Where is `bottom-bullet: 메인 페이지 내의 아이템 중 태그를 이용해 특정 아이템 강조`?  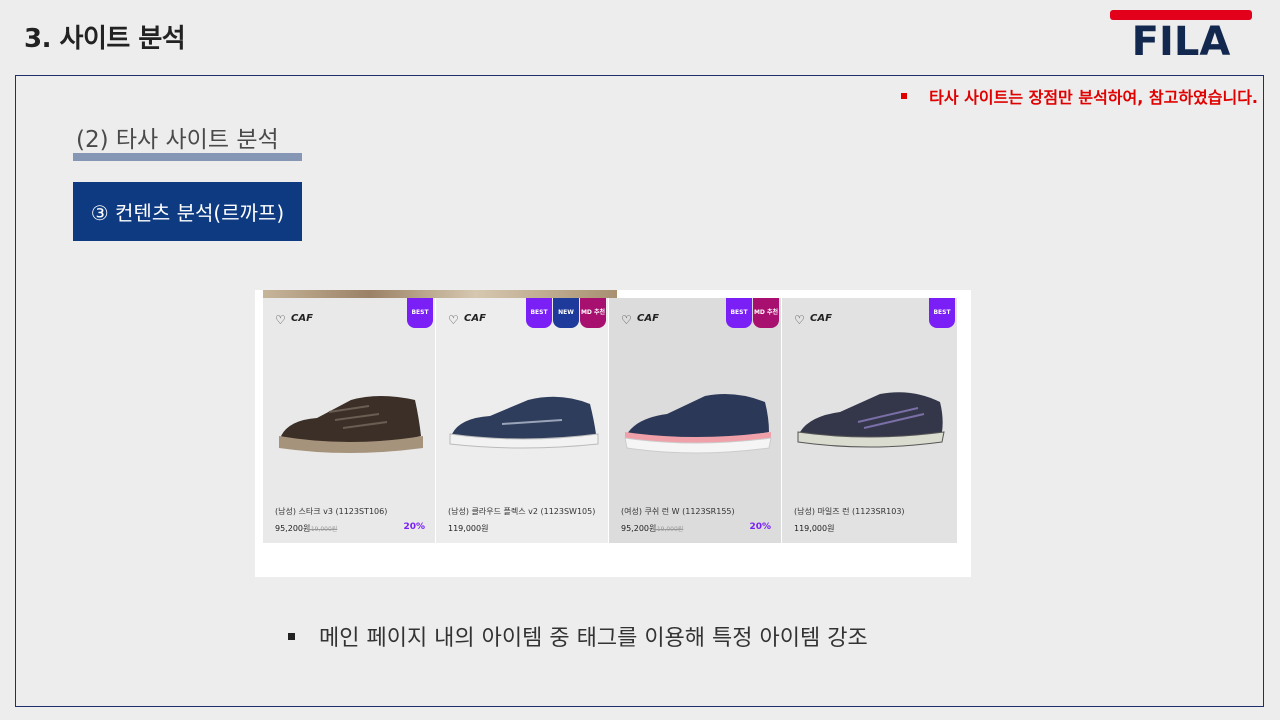 bottom-bullet: 메인 페이지 내의 아이템 중 태그를 이용해 특정 아이템 강조 is located at coordinates (578, 636).